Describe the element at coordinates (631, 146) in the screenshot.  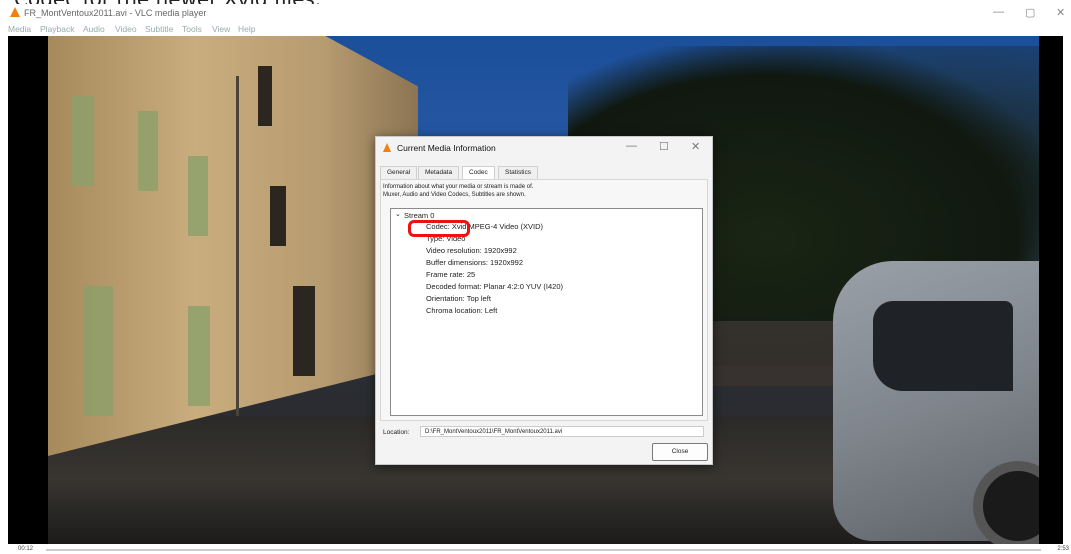
I see `dialog-minimize-button: —` at that location.